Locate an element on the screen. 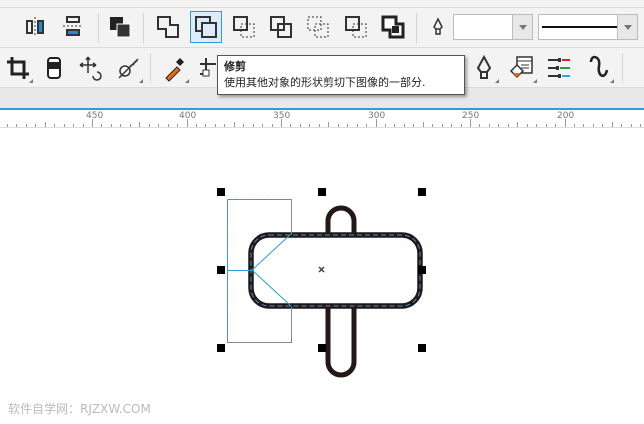  outline-width-dropdown is located at coordinates (493, 27).